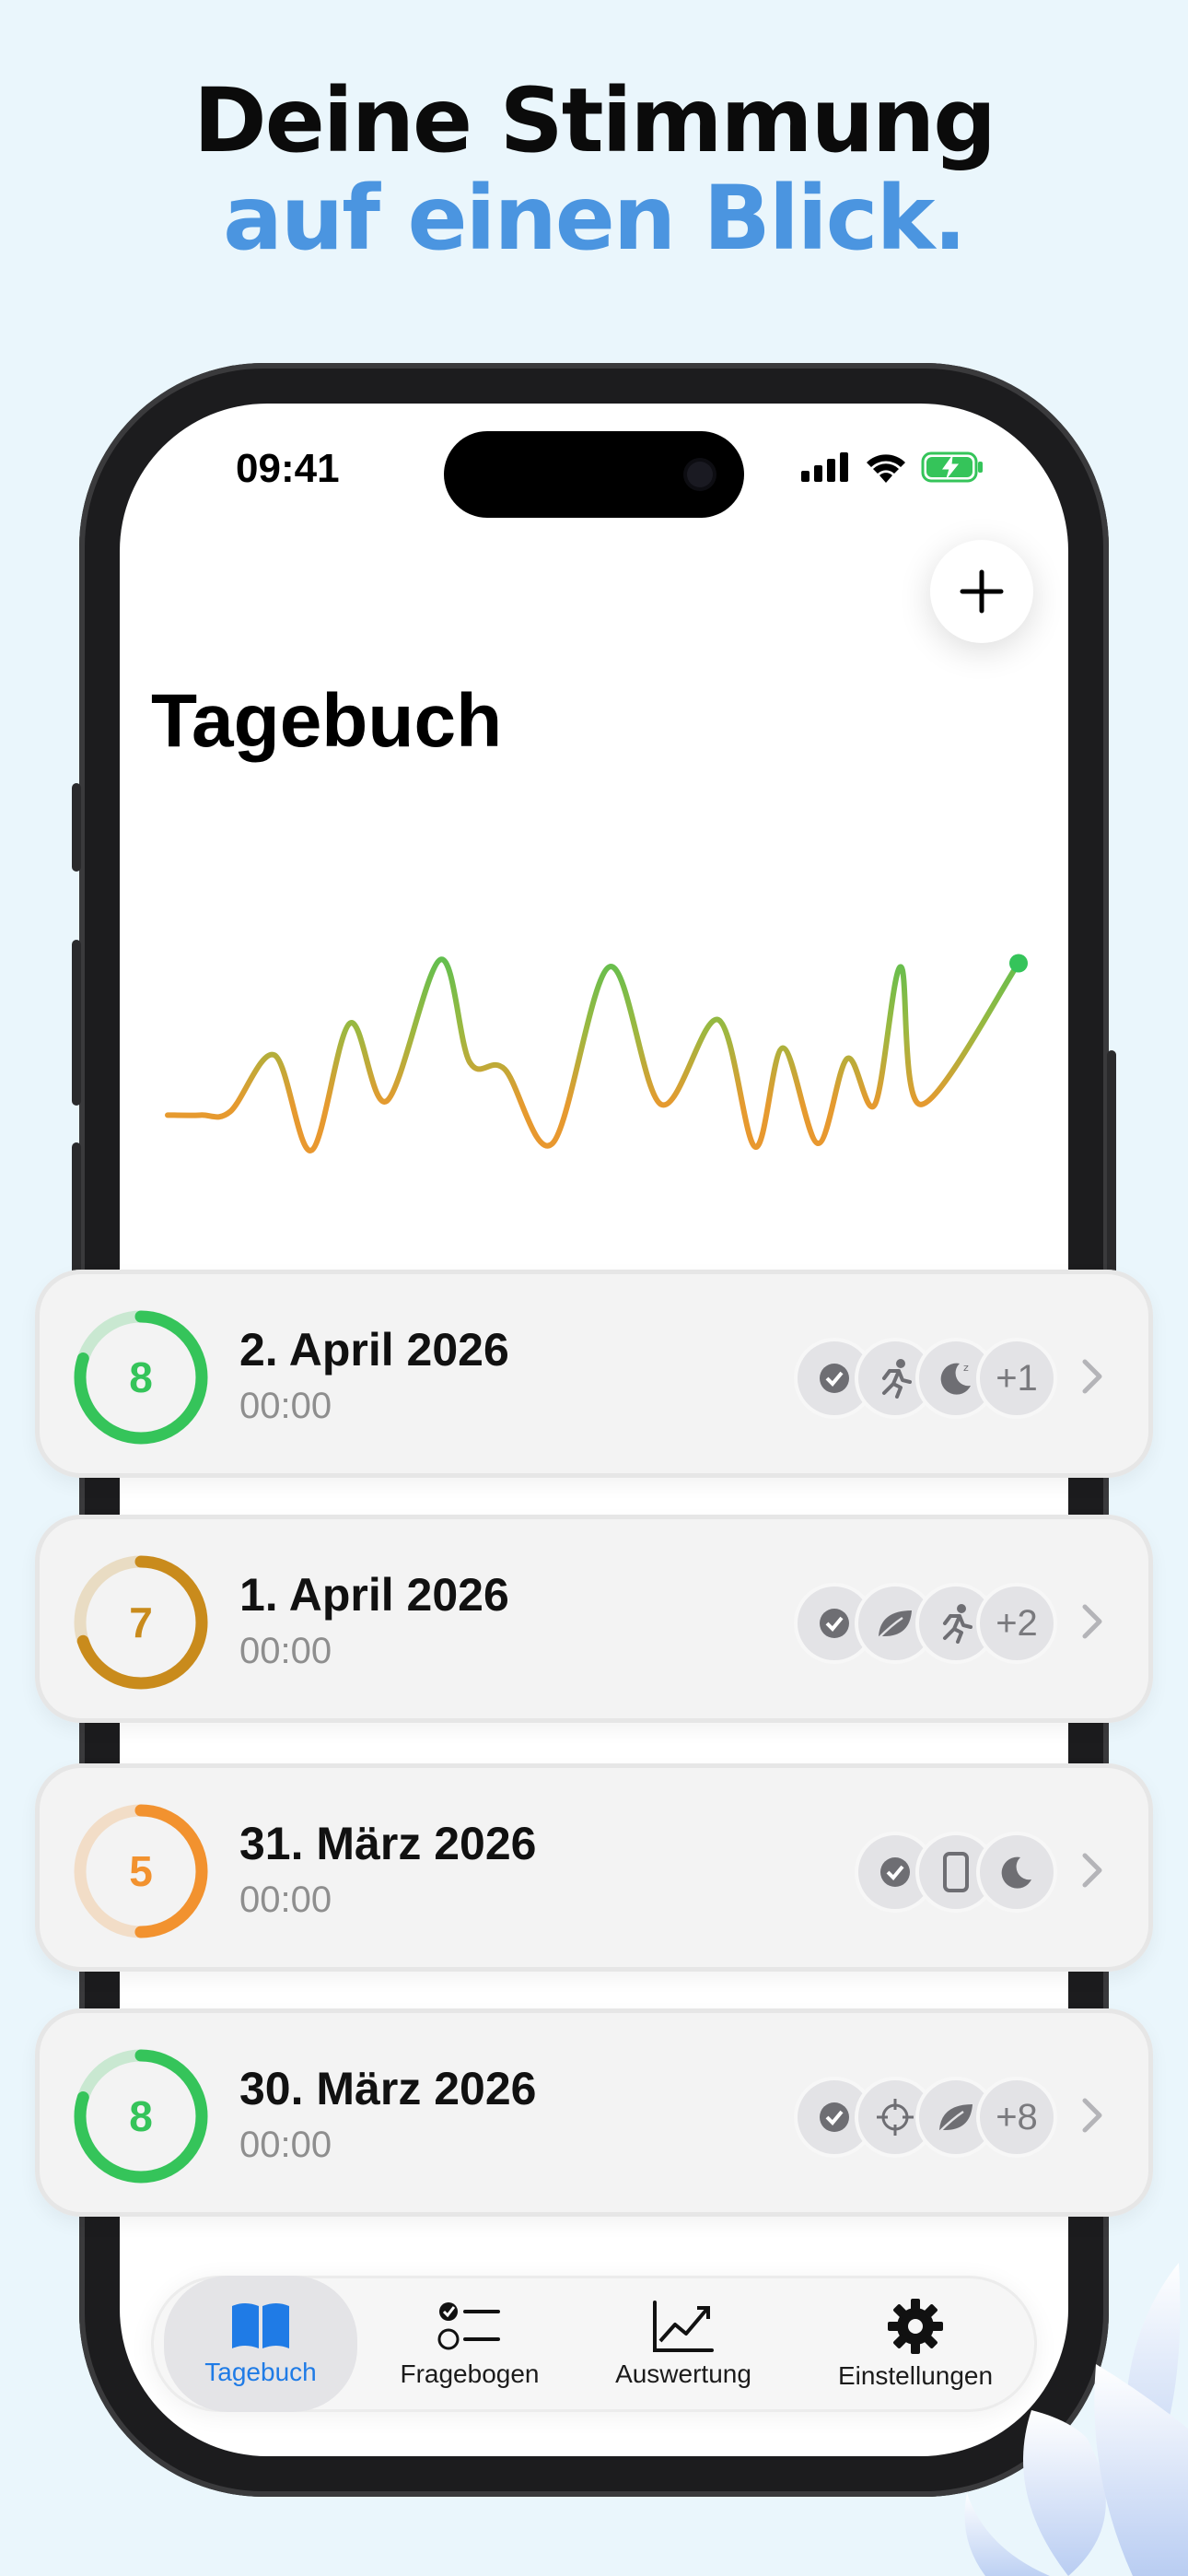 This screenshot has width=1188, height=2576. I want to click on mood-line, so click(593, 1054).